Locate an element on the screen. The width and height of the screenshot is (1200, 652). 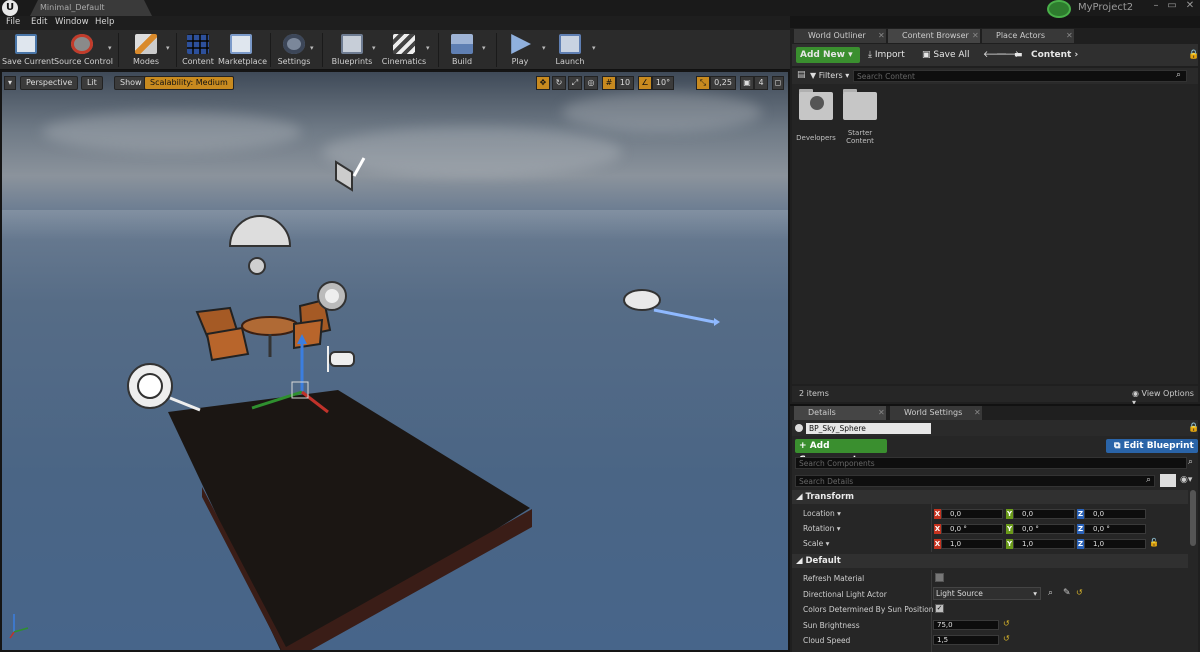
build-dropdown-icon: ▾ is located at coordinates (485, 48).